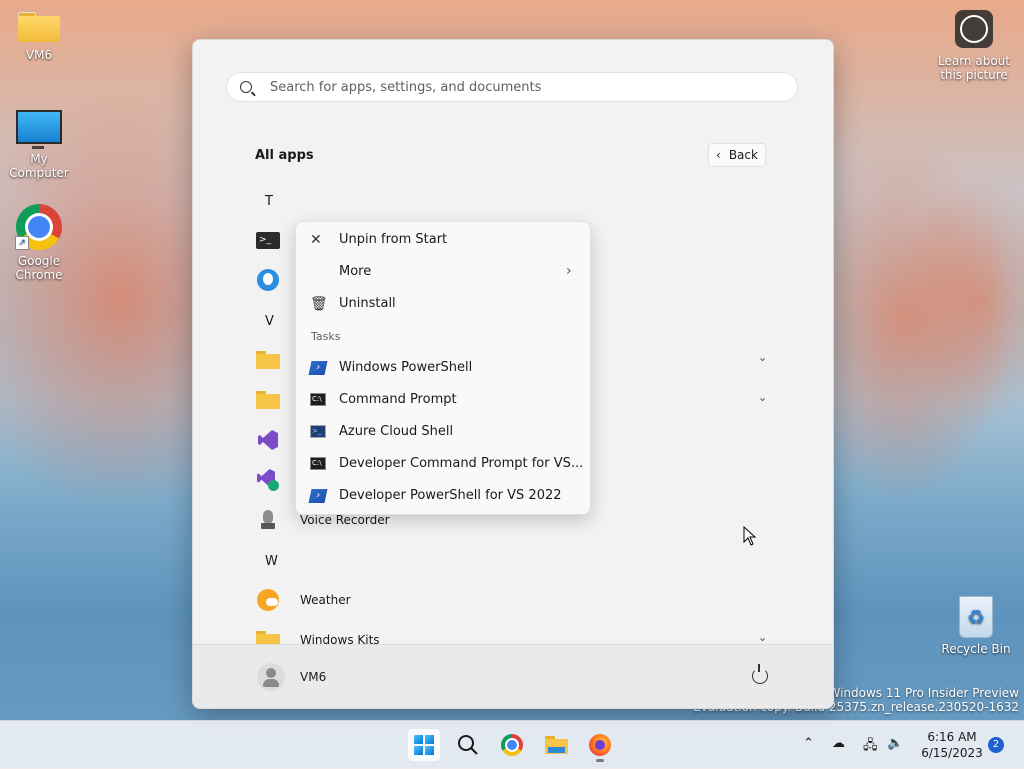  Describe the element at coordinates (269, 201) in the screenshot. I see `letter-header-t: T` at that location.